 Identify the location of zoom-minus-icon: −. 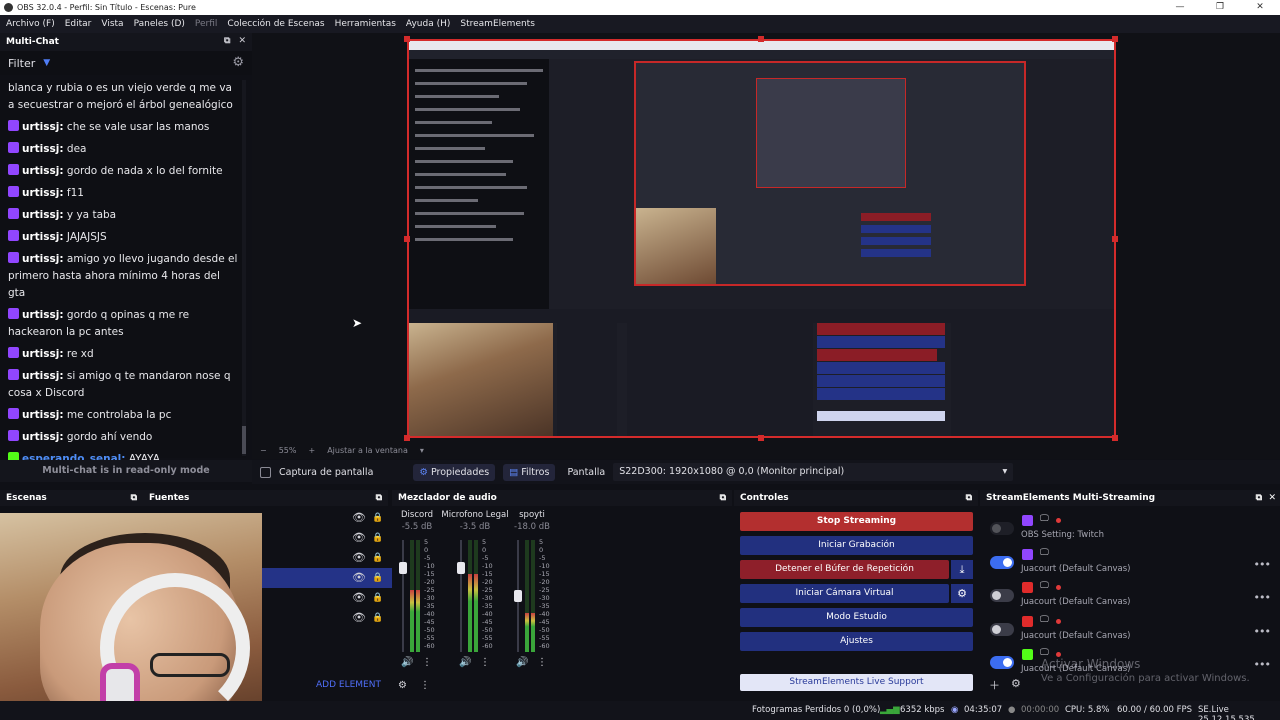
(263, 450).